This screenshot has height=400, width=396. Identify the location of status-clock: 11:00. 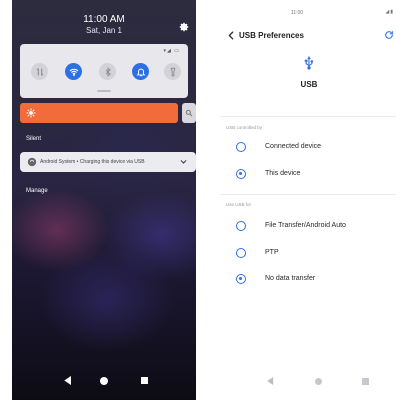
(297, 13).